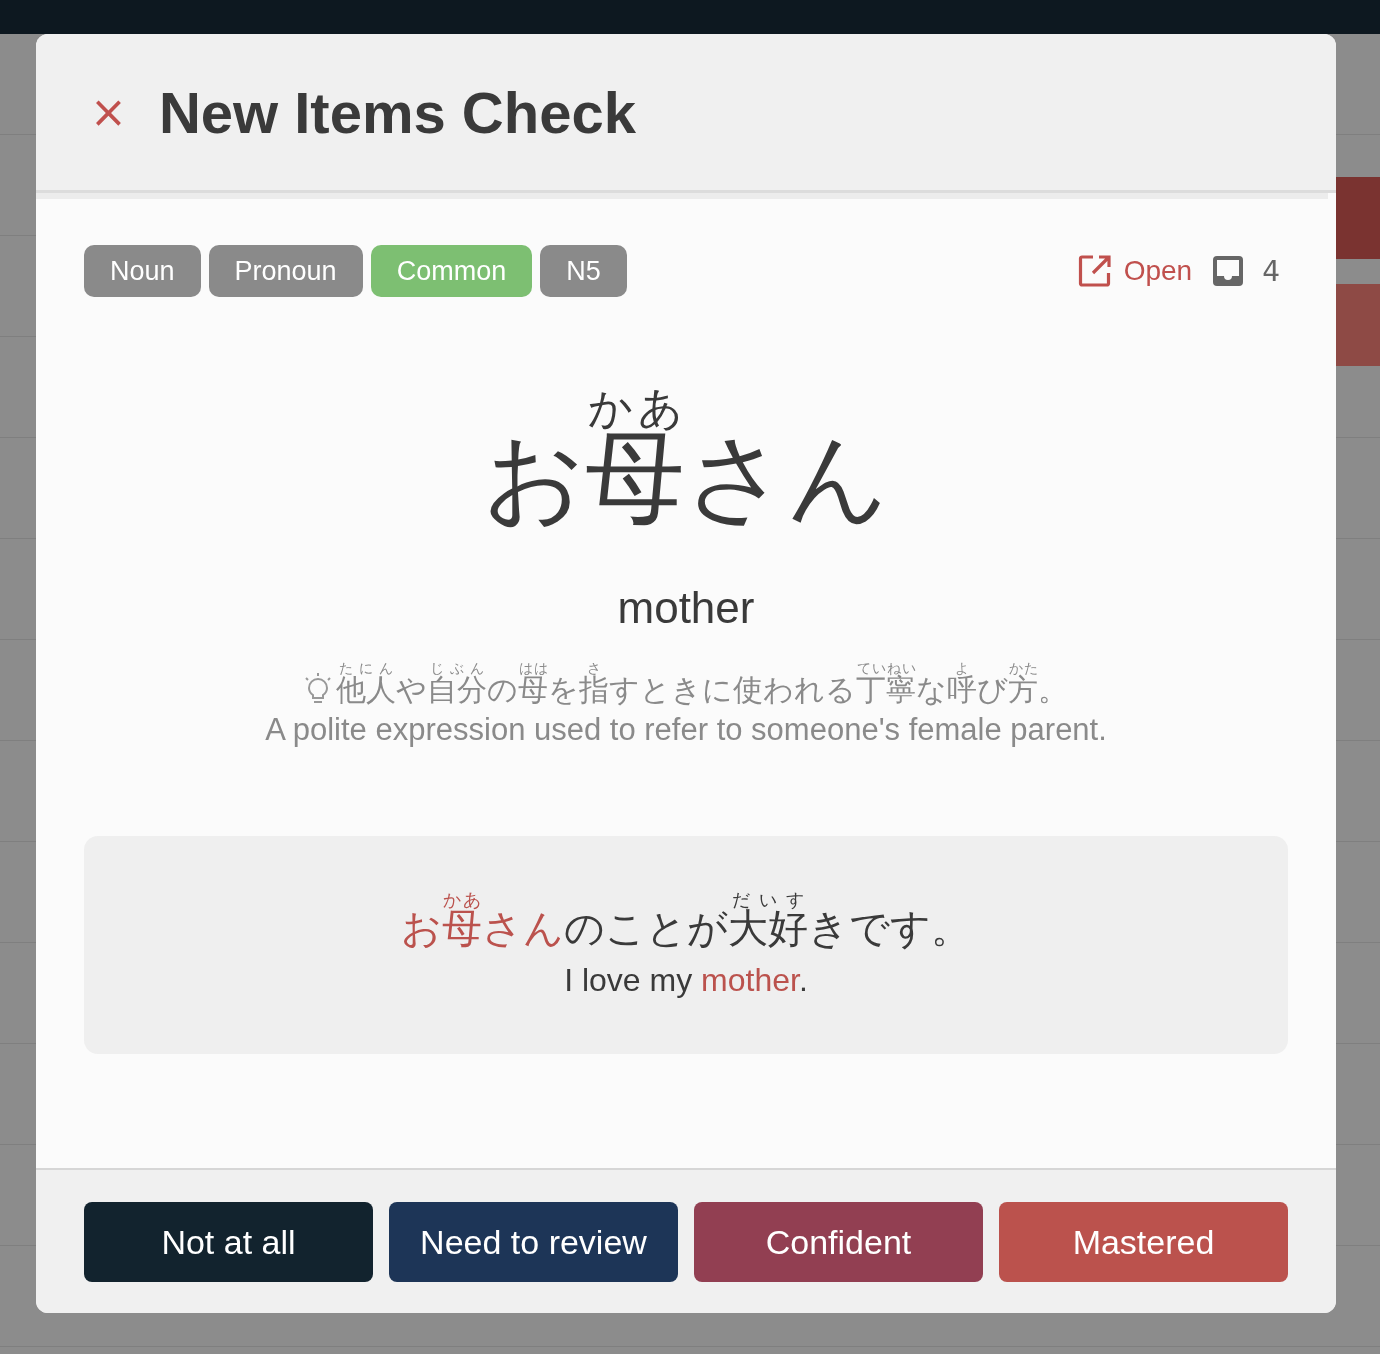 The height and width of the screenshot is (1354, 1380). I want to click on review-count: 4, so click(1271, 271).